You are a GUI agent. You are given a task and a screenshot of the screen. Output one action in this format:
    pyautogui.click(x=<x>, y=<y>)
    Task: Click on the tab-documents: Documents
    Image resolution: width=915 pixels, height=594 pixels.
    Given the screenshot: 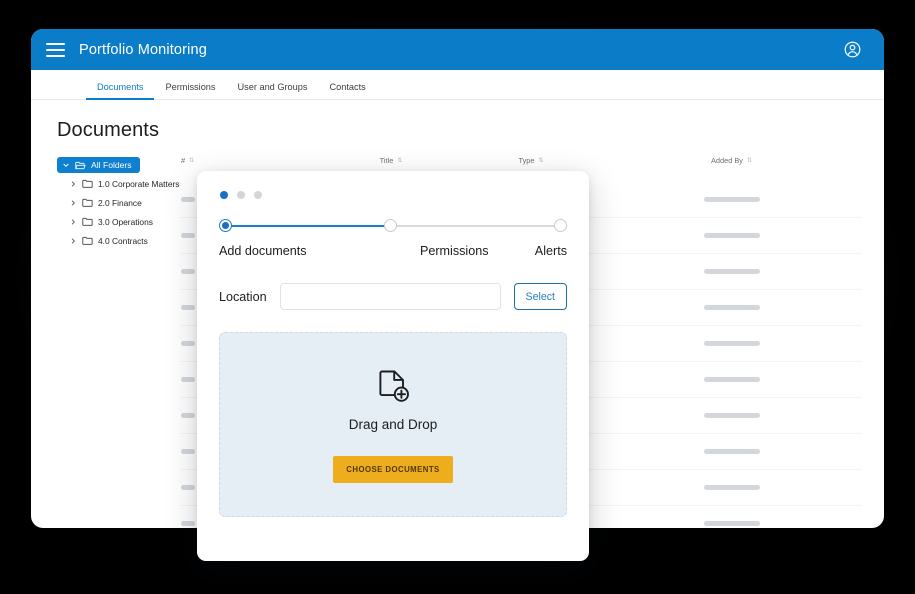 What is the action you would take?
    pyautogui.click(x=120, y=91)
    